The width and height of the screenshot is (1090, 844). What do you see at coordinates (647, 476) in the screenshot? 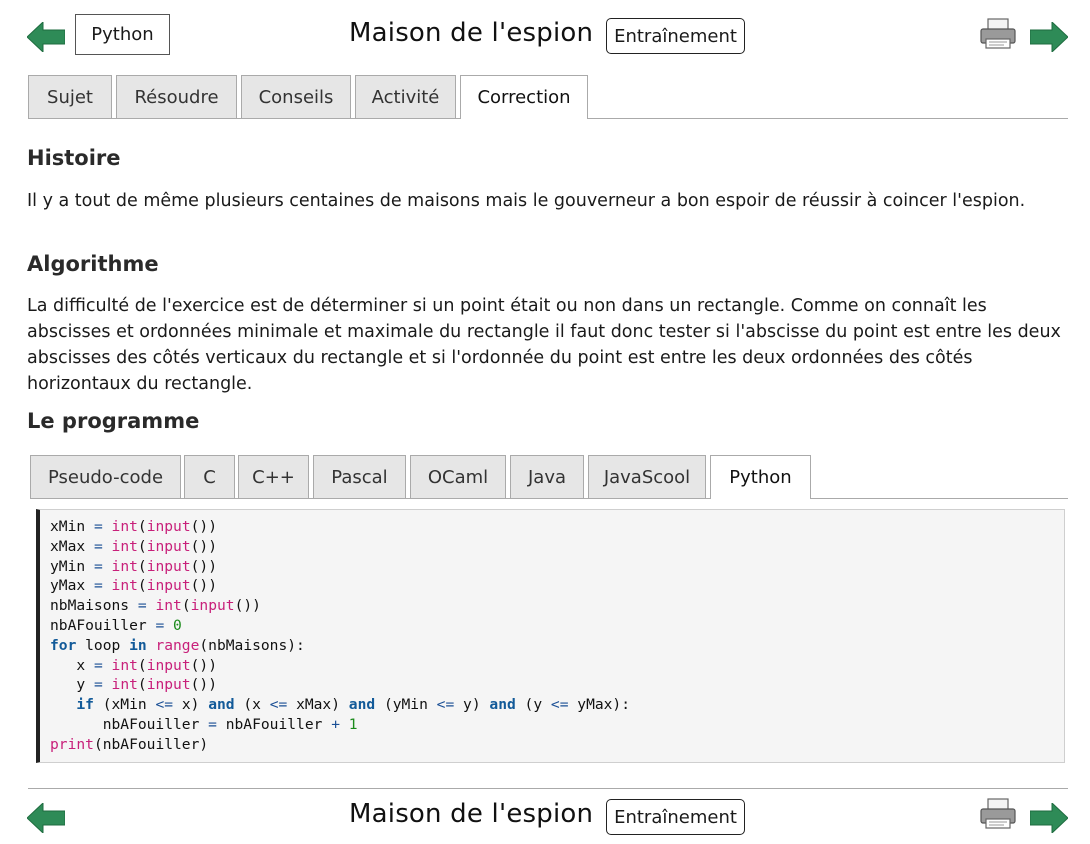
I see `tab-javascool: JavaScool` at bounding box center [647, 476].